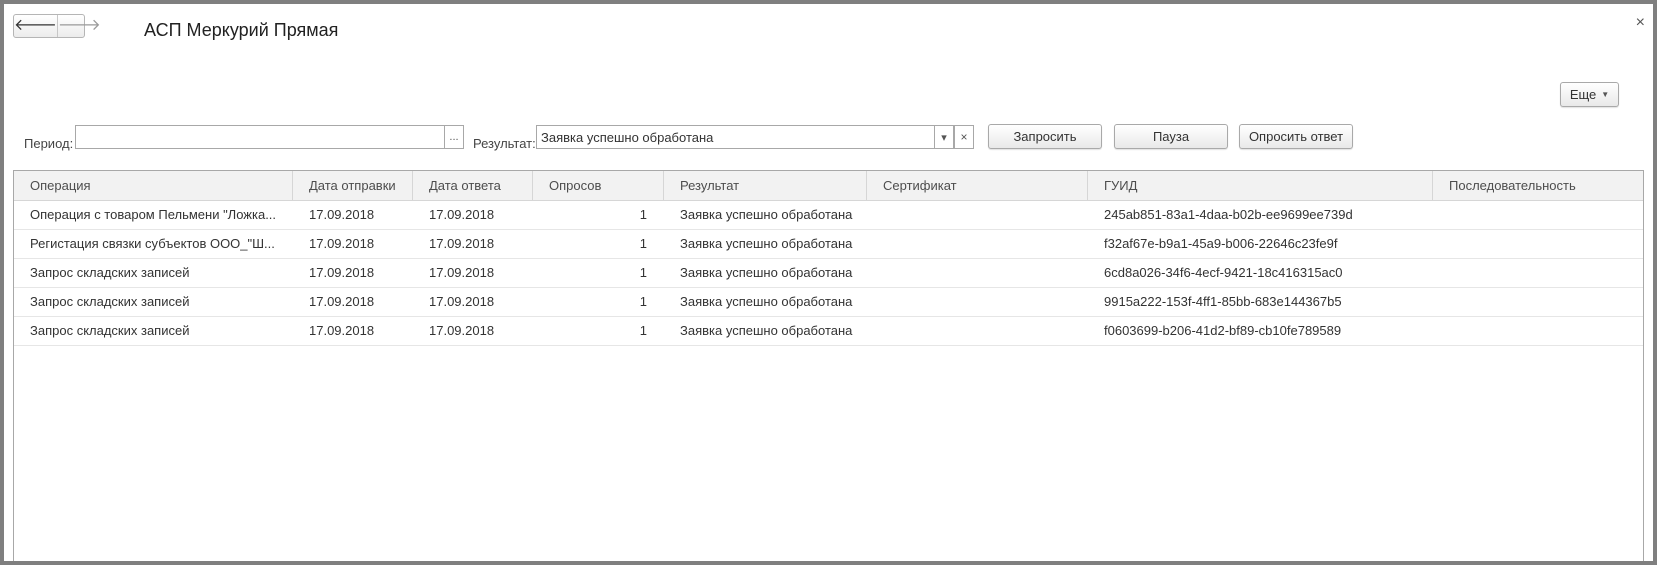 Image resolution: width=1657 pixels, height=565 pixels. Describe the element at coordinates (241, 30) in the screenshot. I see `page-title: АСП Меркурий Прямая` at that location.